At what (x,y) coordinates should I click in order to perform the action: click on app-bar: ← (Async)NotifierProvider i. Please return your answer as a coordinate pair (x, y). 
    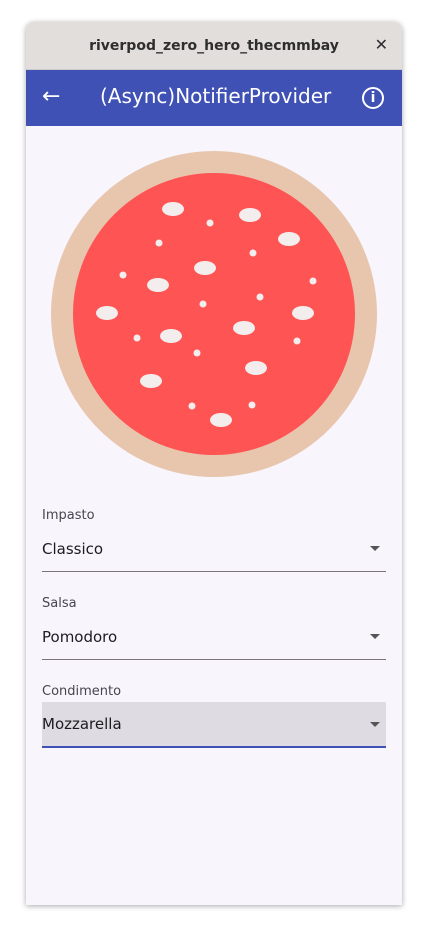
    Looking at the image, I should click on (214, 98).